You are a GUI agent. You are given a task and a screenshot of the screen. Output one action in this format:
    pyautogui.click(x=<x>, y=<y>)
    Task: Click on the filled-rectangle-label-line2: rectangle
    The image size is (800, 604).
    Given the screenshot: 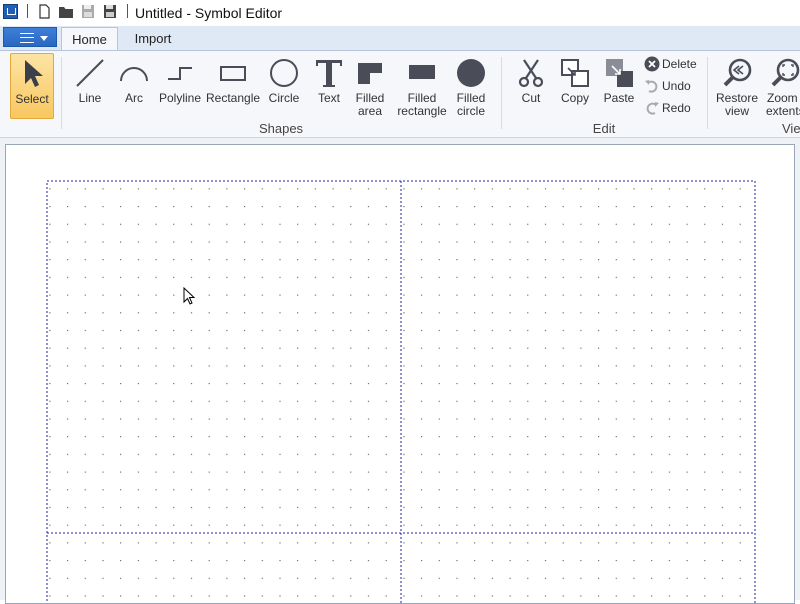 What is the action you would take?
    pyautogui.click(x=422, y=111)
    